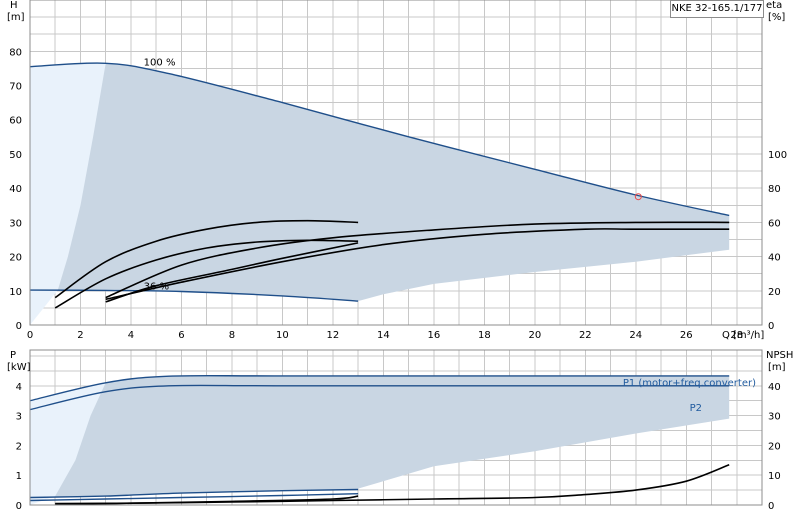 The height and width of the screenshot is (520, 800). What do you see at coordinates (383, 335) in the screenshot?
I see `x-axis-tick: 14` at bounding box center [383, 335].